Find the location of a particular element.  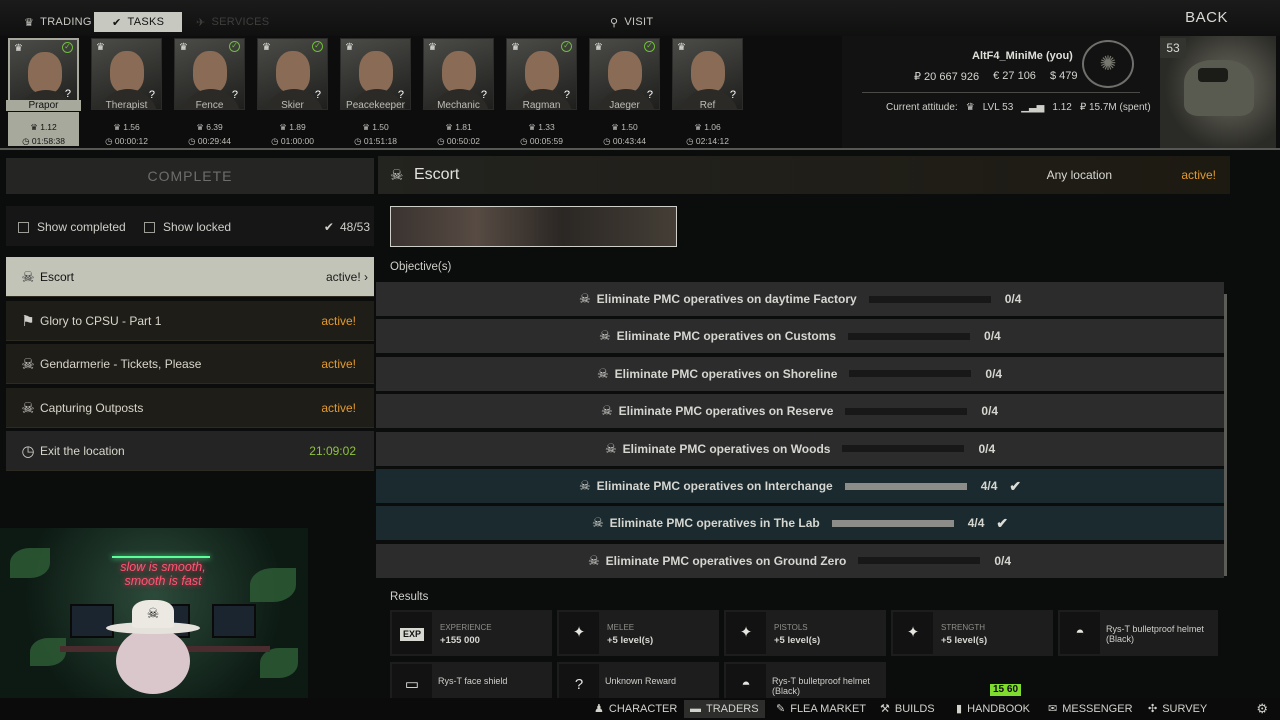

results-label: Results is located at coordinates (409, 597).